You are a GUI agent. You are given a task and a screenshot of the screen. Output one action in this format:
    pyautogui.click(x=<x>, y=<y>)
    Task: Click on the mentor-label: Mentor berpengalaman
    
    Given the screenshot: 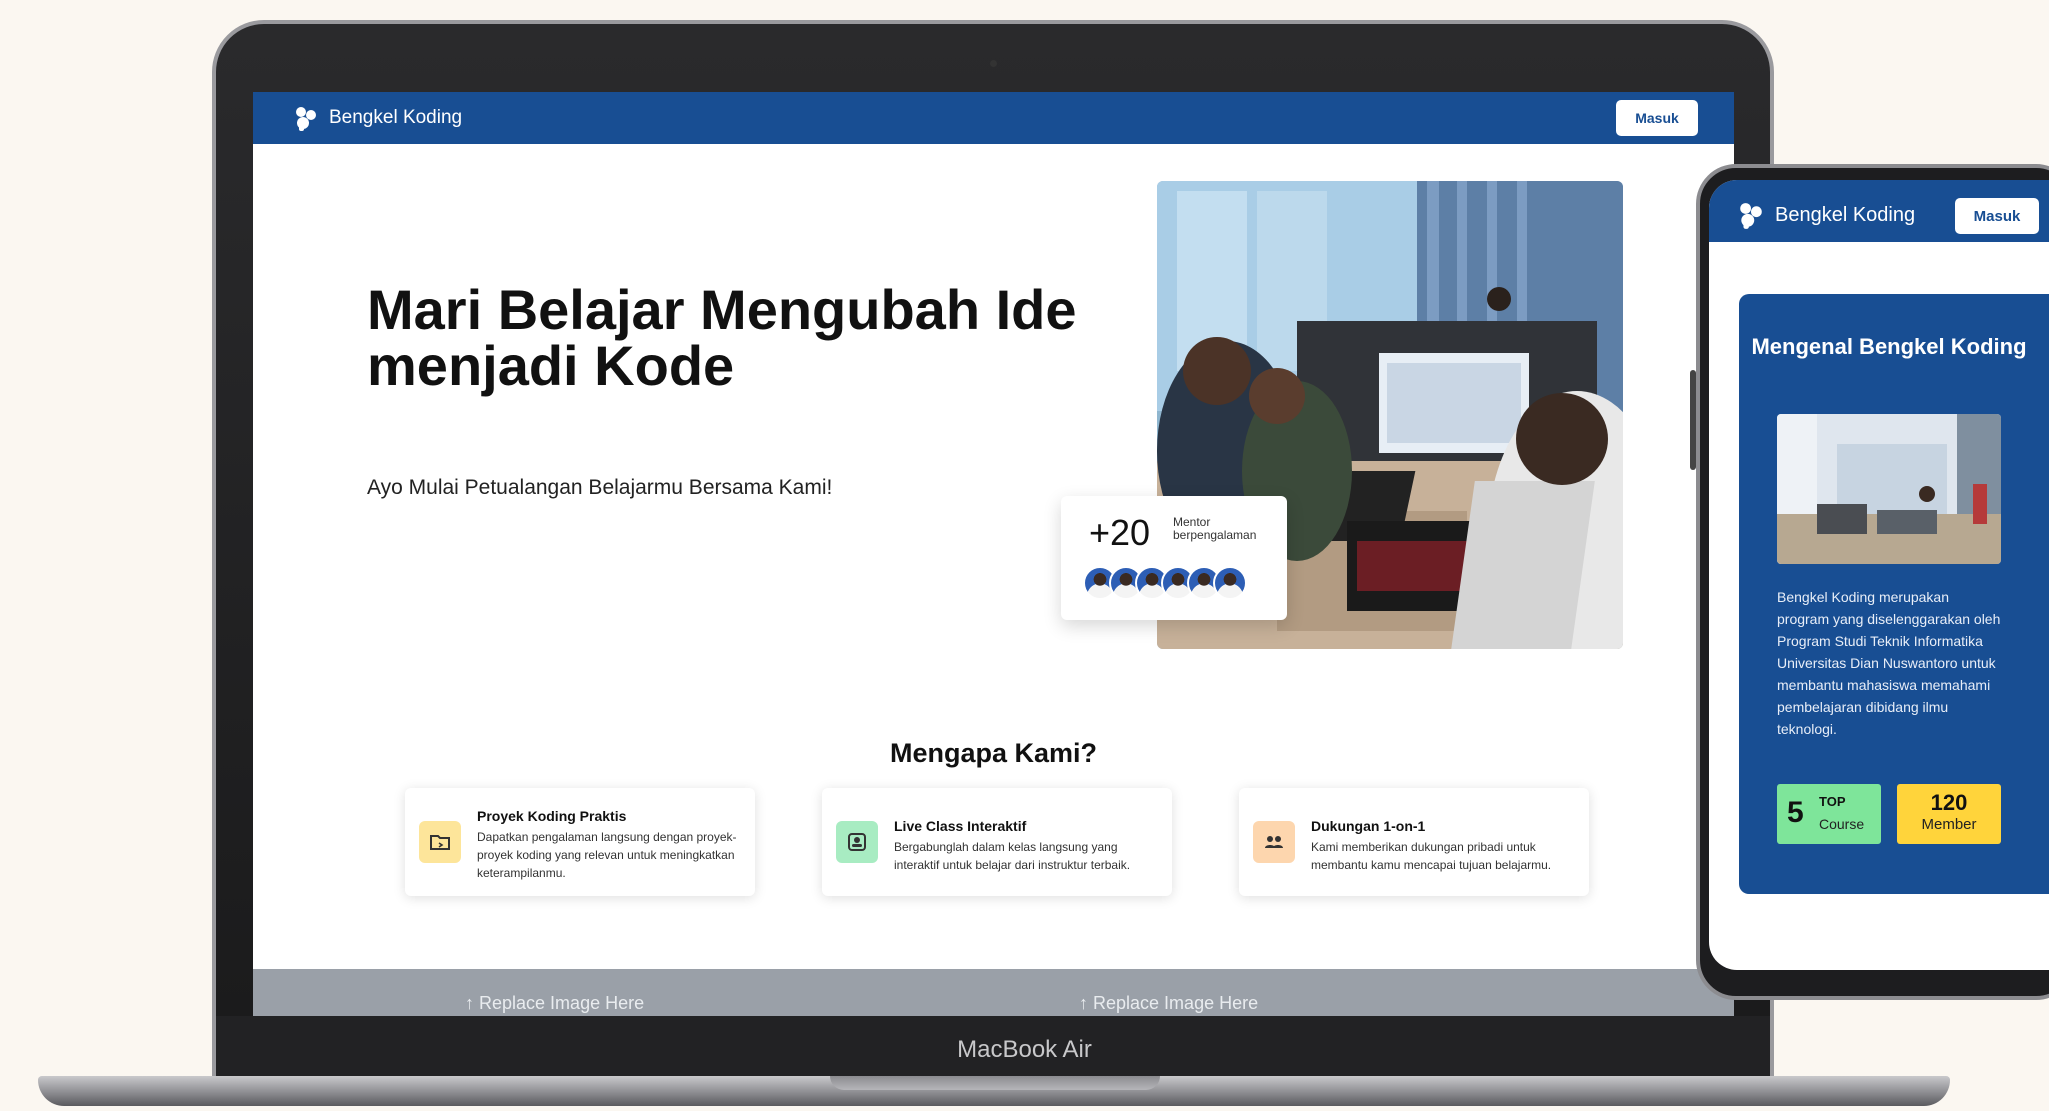 What is the action you would take?
    pyautogui.click(x=1223, y=529)
    